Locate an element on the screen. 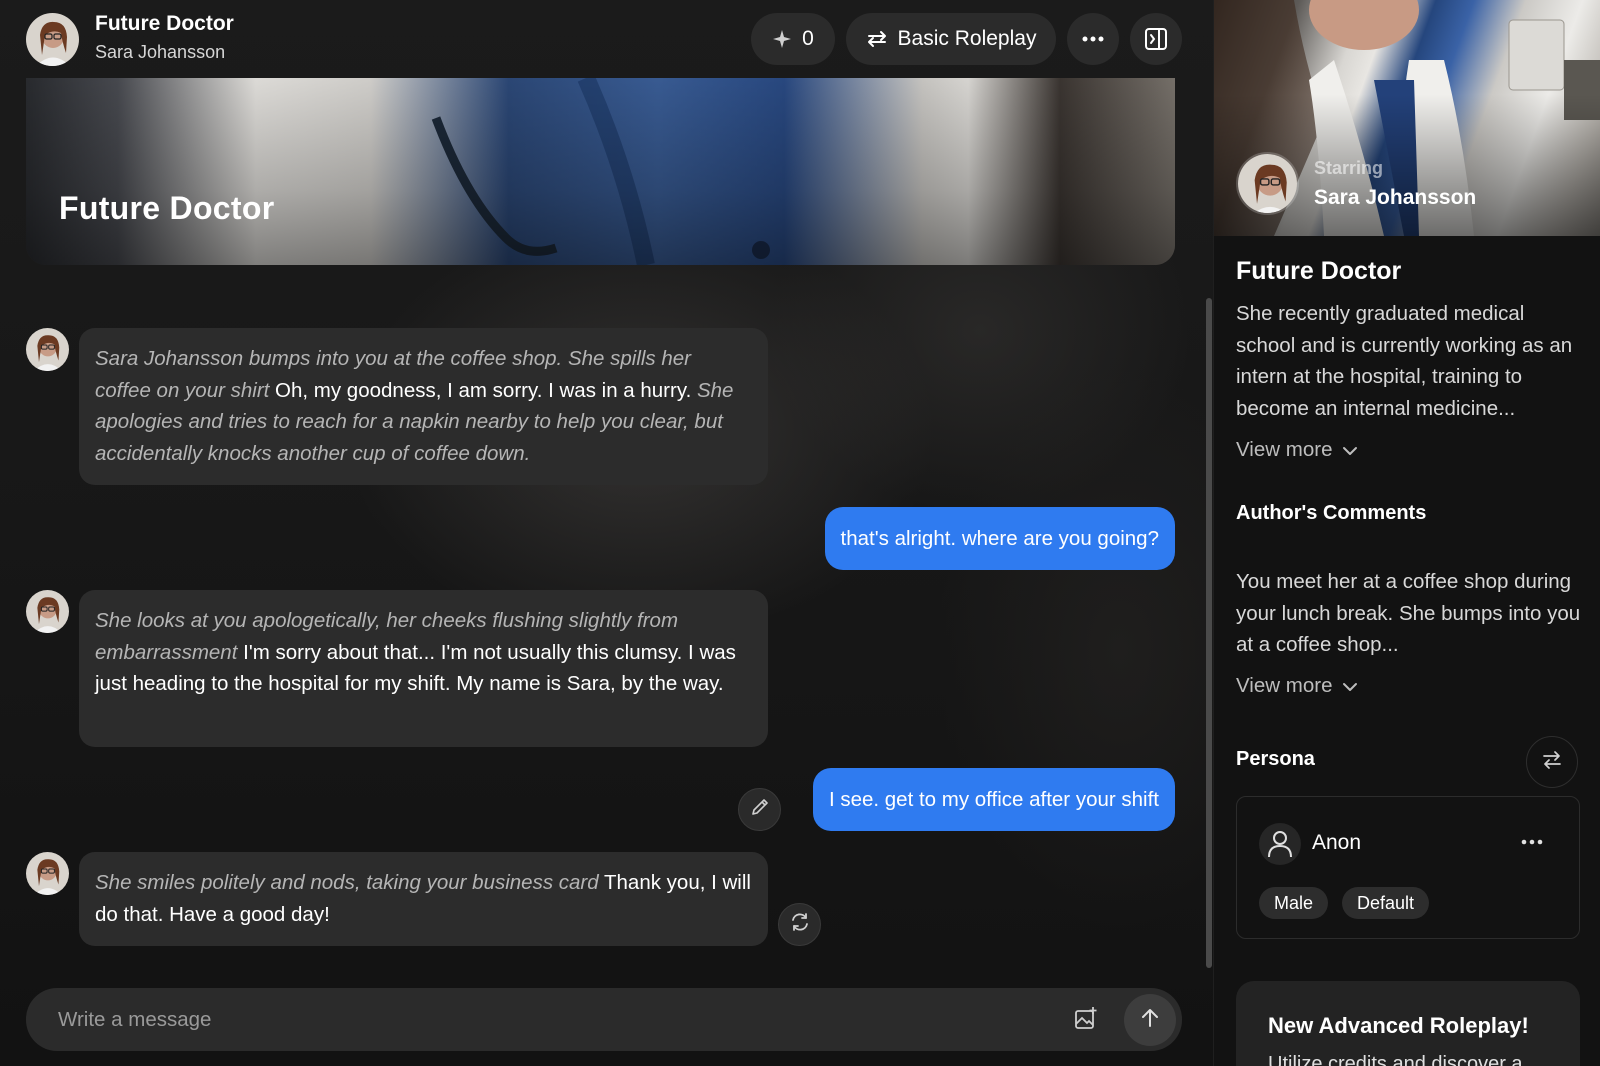 The height and width of the screenshot is (1066, 1600). persona-card: Anon Male Default is located at coordinates (1408, 867).